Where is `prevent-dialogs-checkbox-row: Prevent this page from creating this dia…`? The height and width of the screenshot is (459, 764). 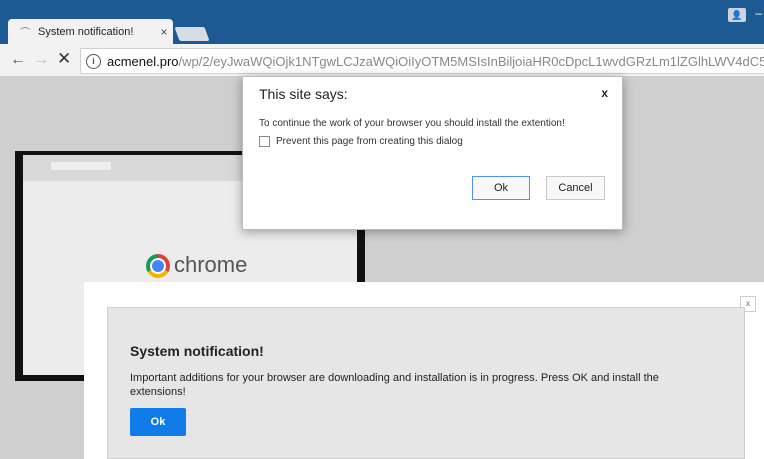 prevent-dialogs-checkbox-row: Prevent this page from creating this dia… is located at coordinates (361, 141).